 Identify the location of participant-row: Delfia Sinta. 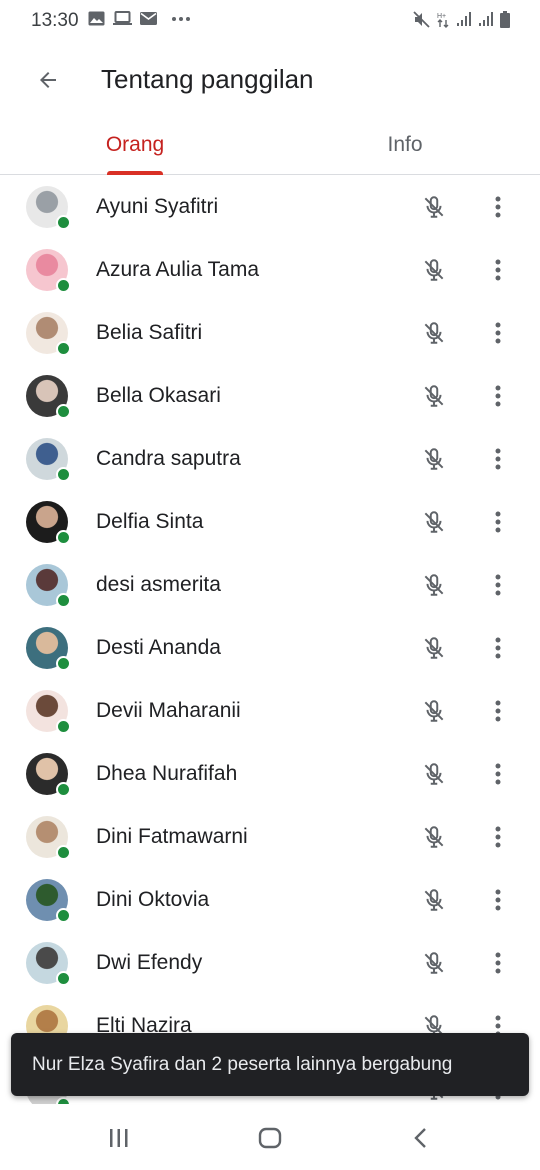
(270, 522).